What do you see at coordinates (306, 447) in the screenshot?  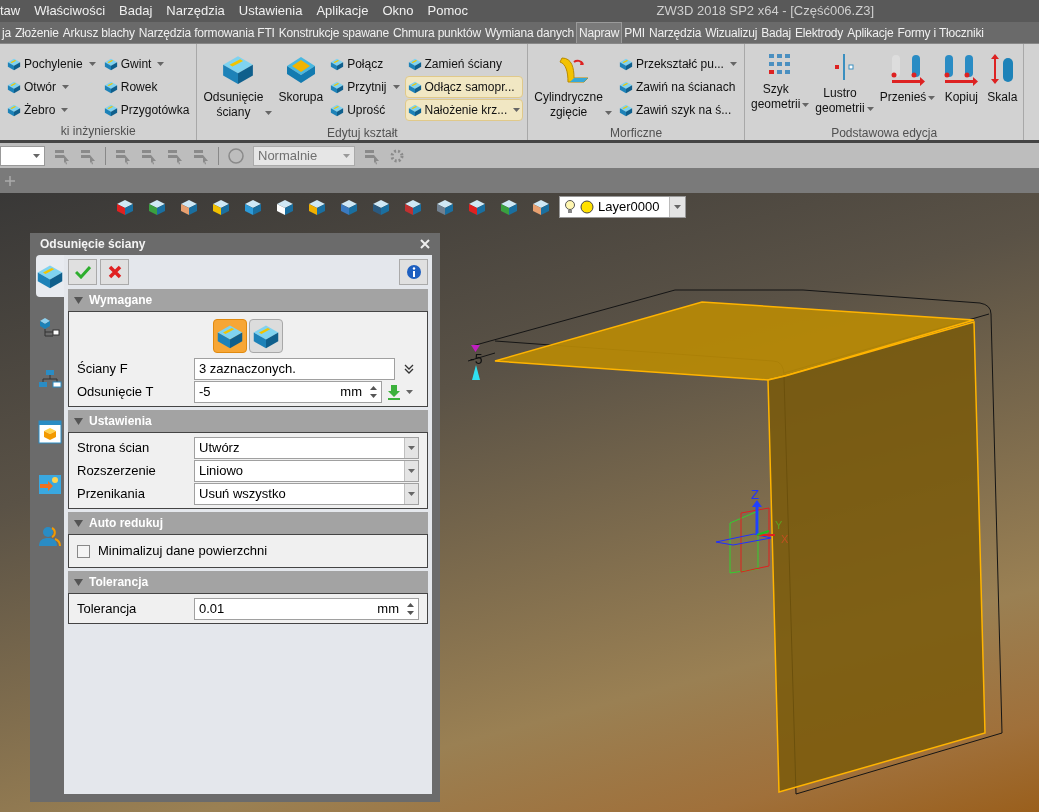 I see `dropdown: Utwórz` at bounding box center [306, 447].